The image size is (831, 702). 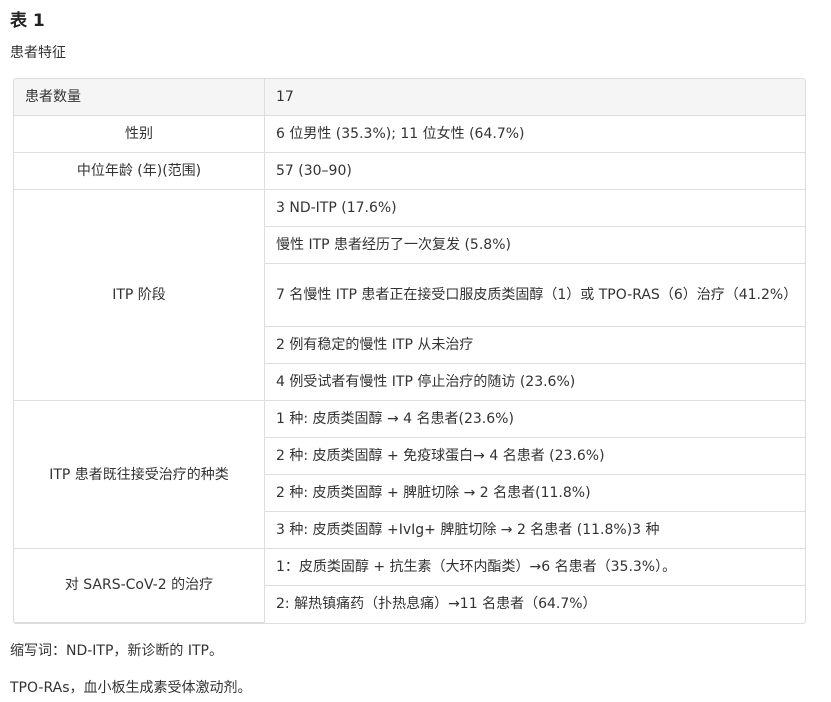 What do you see at coordinates (139, 295) in the screenshot?
I see `label-itp-stage: ITP 阶段` at bounding box center [139, 295].